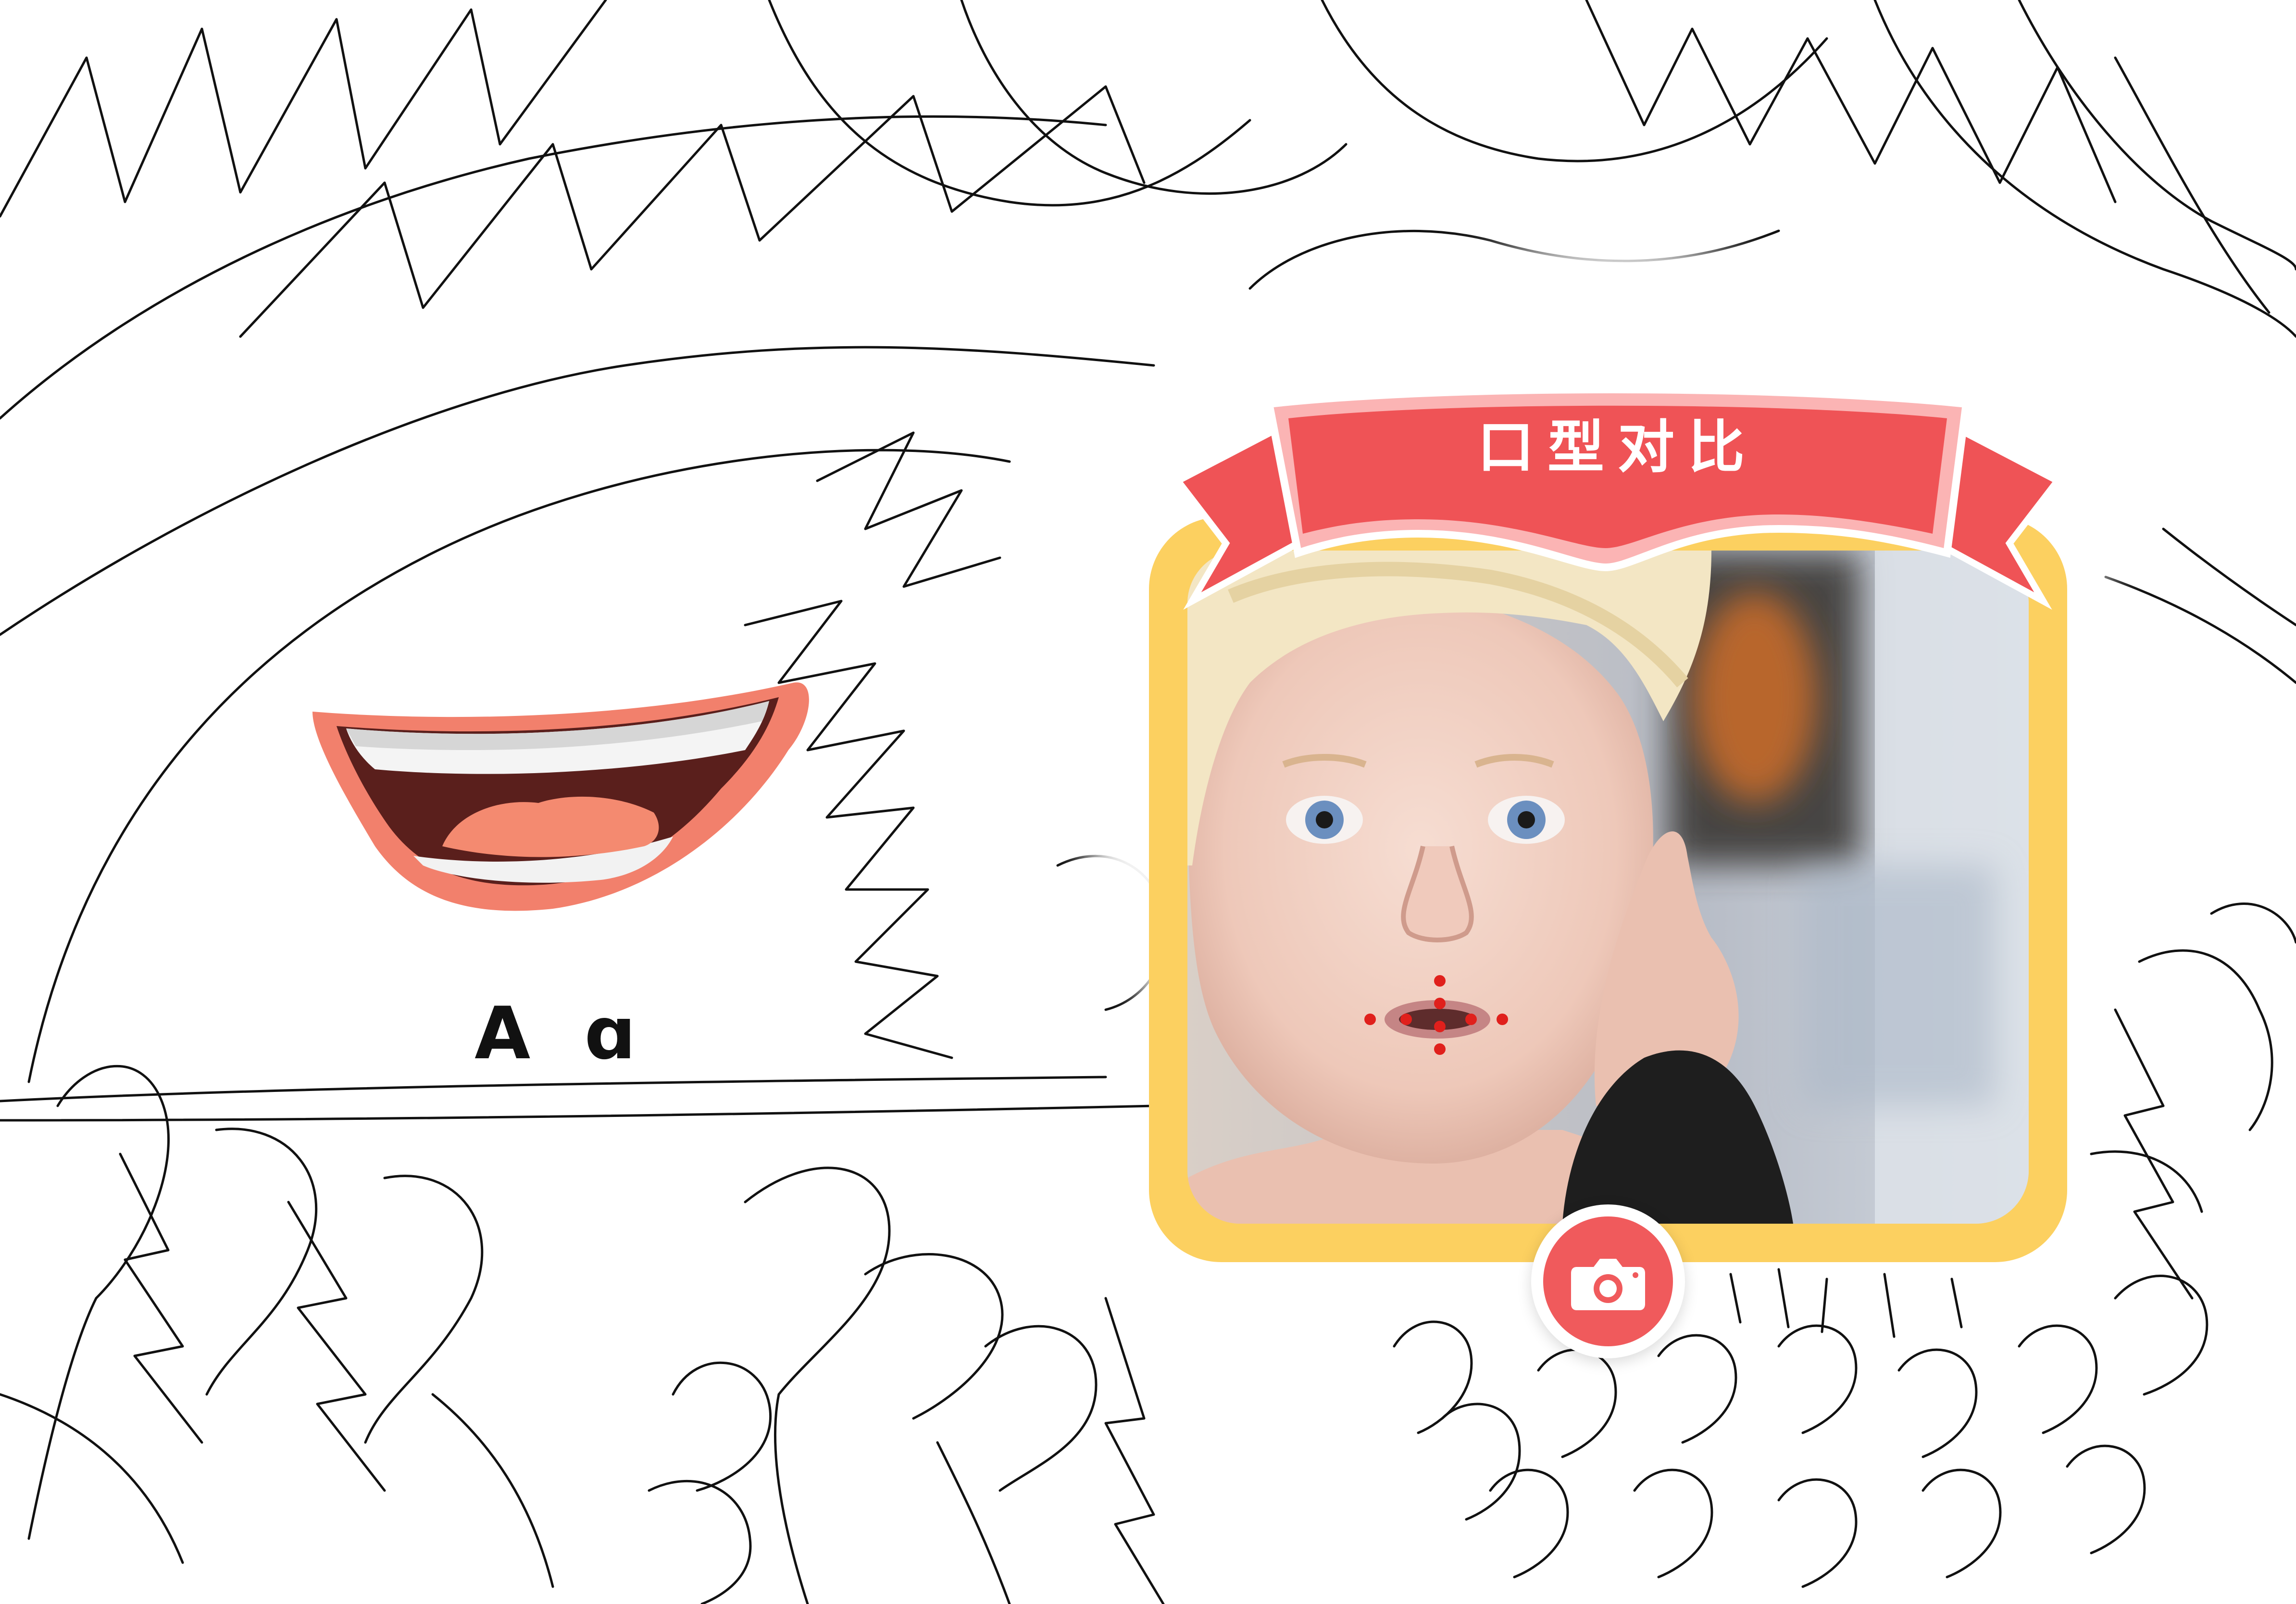 This screenshot has width=2296, height=1604. I want to click on camera-icon, so click(1608, 1284).